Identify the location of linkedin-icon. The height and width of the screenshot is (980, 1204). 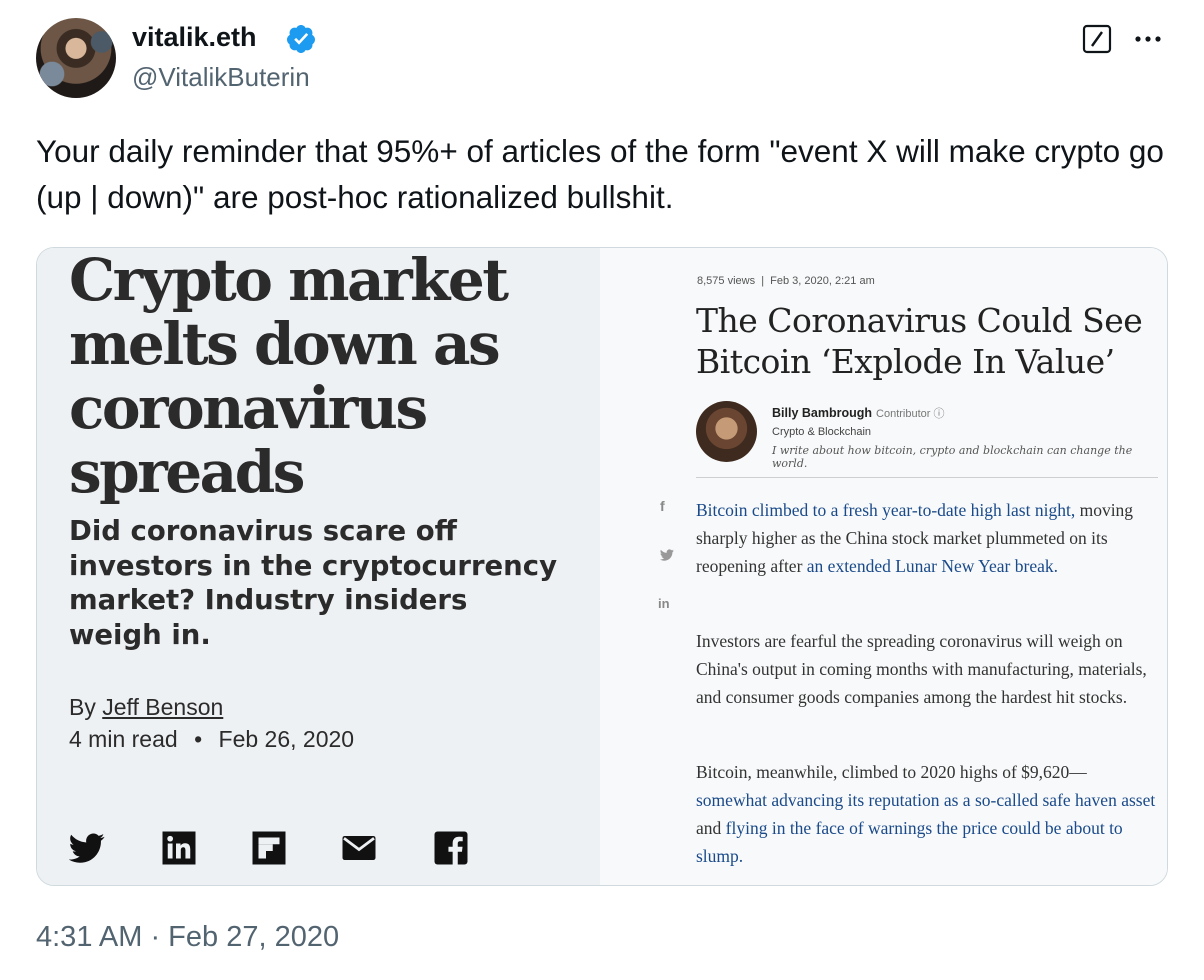
(179, 848).